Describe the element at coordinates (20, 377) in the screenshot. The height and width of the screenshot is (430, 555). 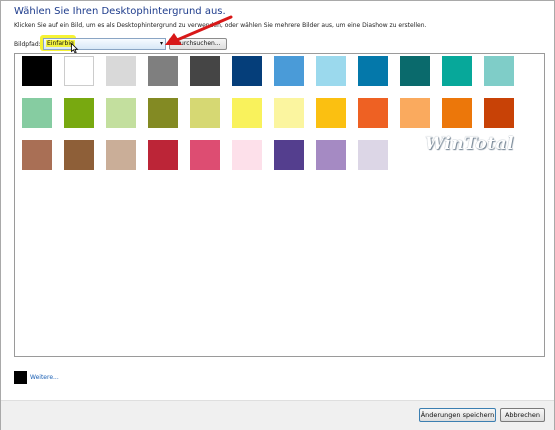
I see `current-color-swatch` at that location.